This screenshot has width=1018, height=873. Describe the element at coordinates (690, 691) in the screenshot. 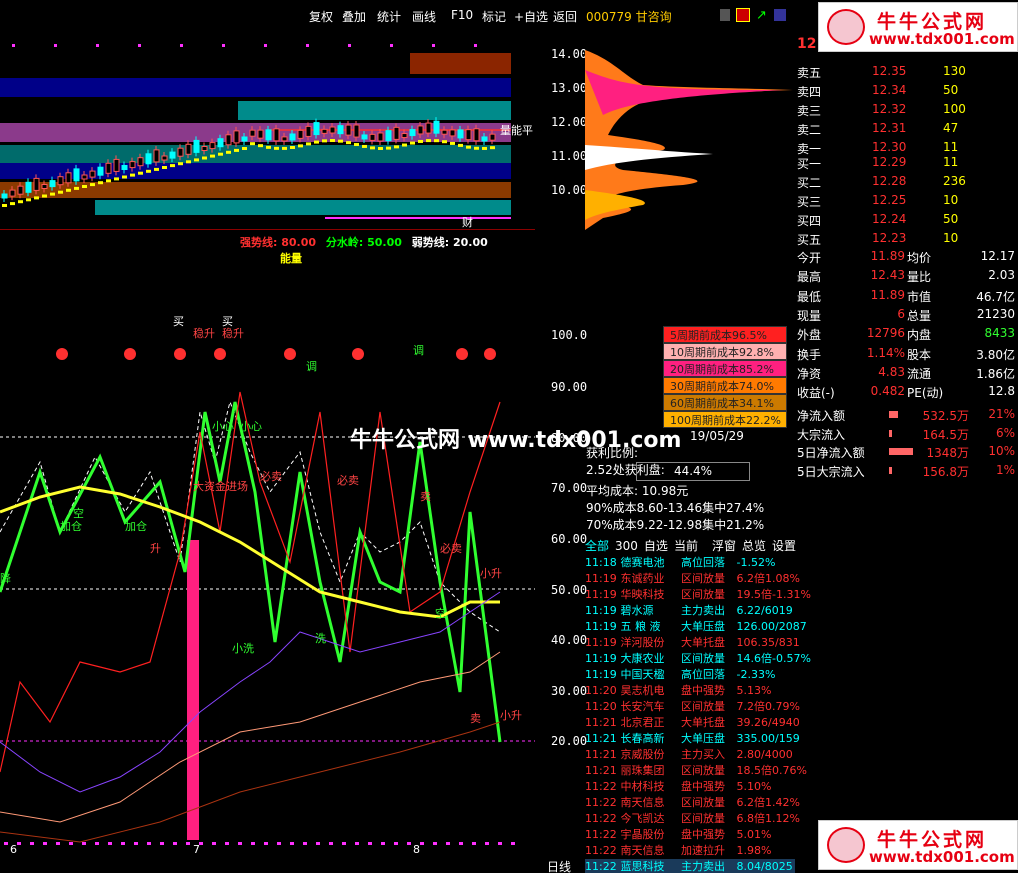

I see `feed-row: 11:20 昊志机电 盘中强势 5.13%` at that location.